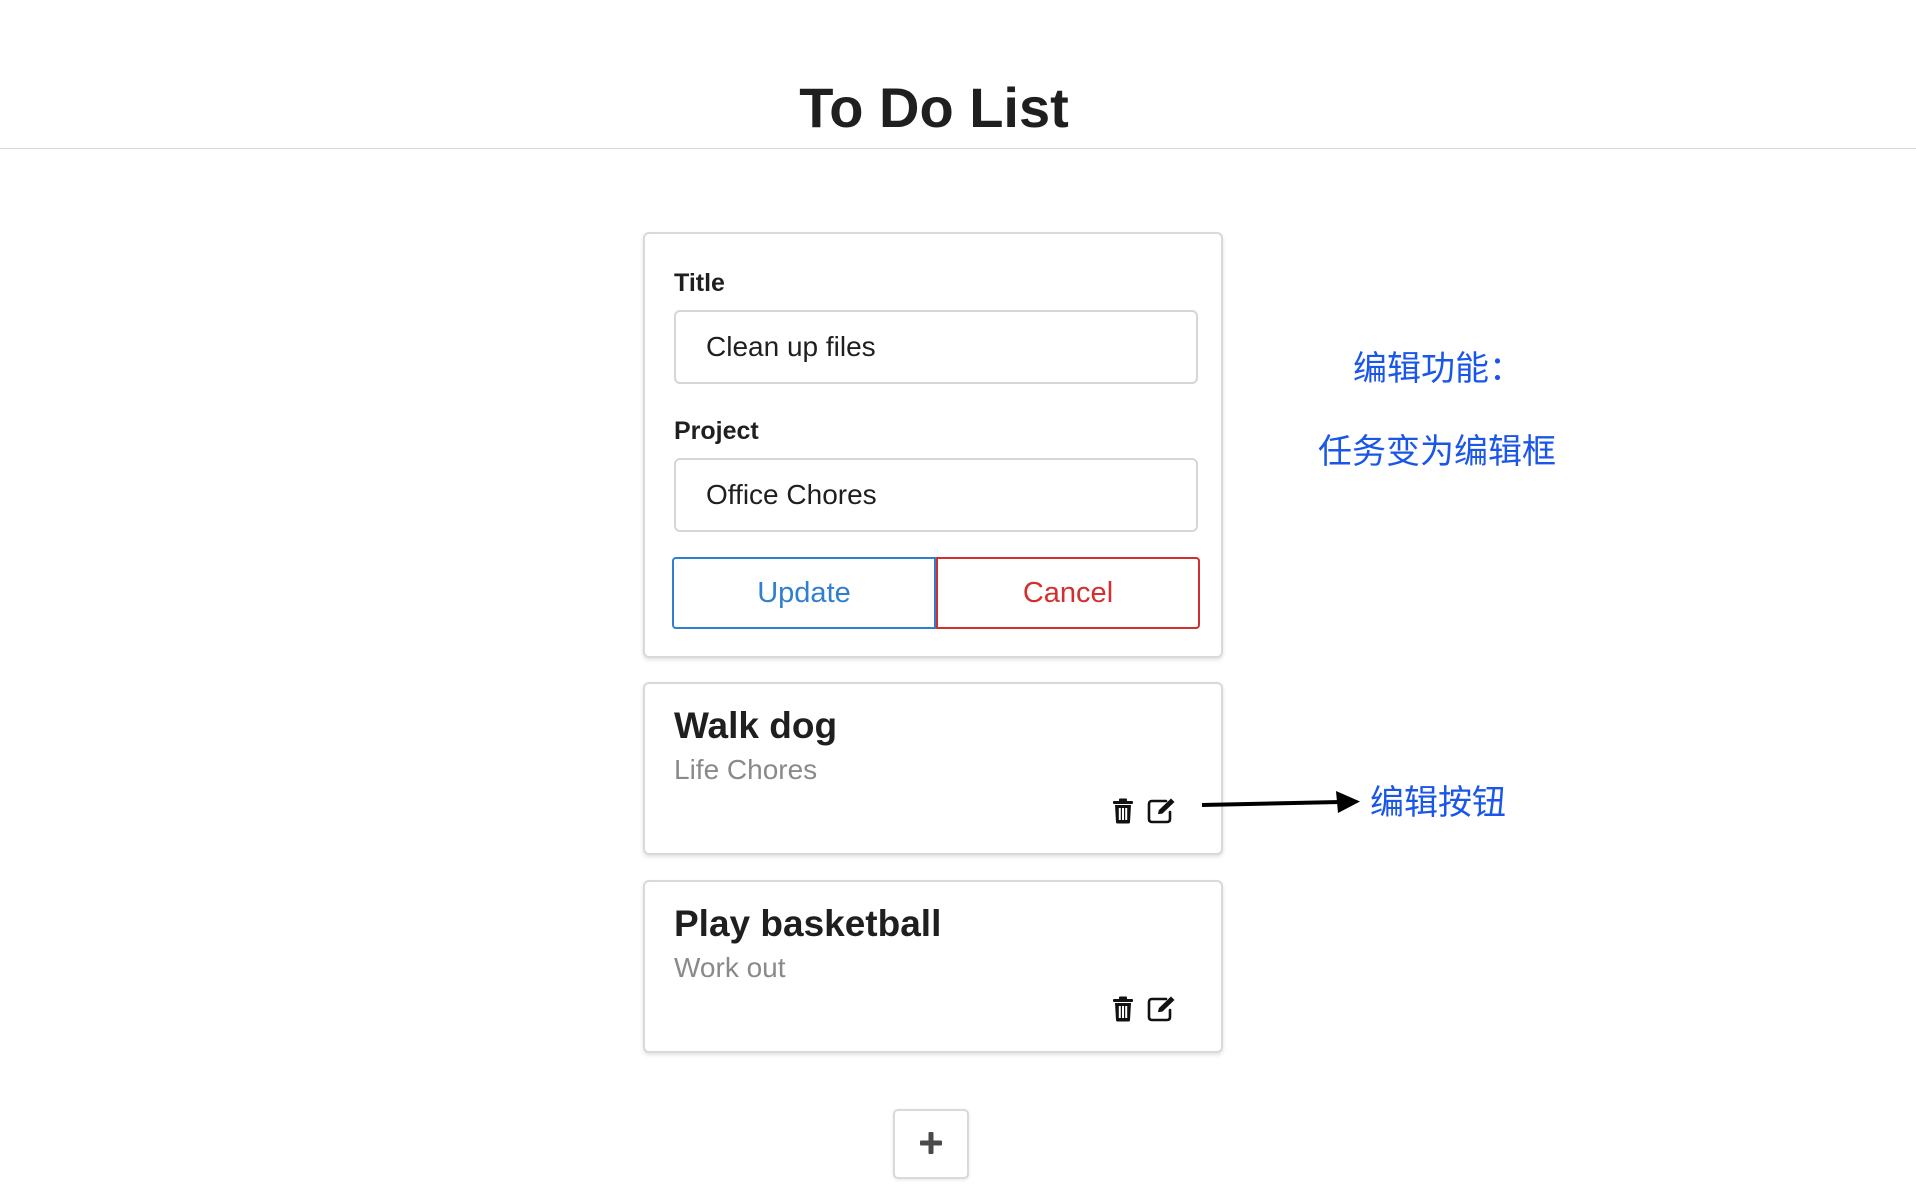  Describe the element at coordinates (1280, 802) in the screenshot. I see `annotation-arrow` at that location.